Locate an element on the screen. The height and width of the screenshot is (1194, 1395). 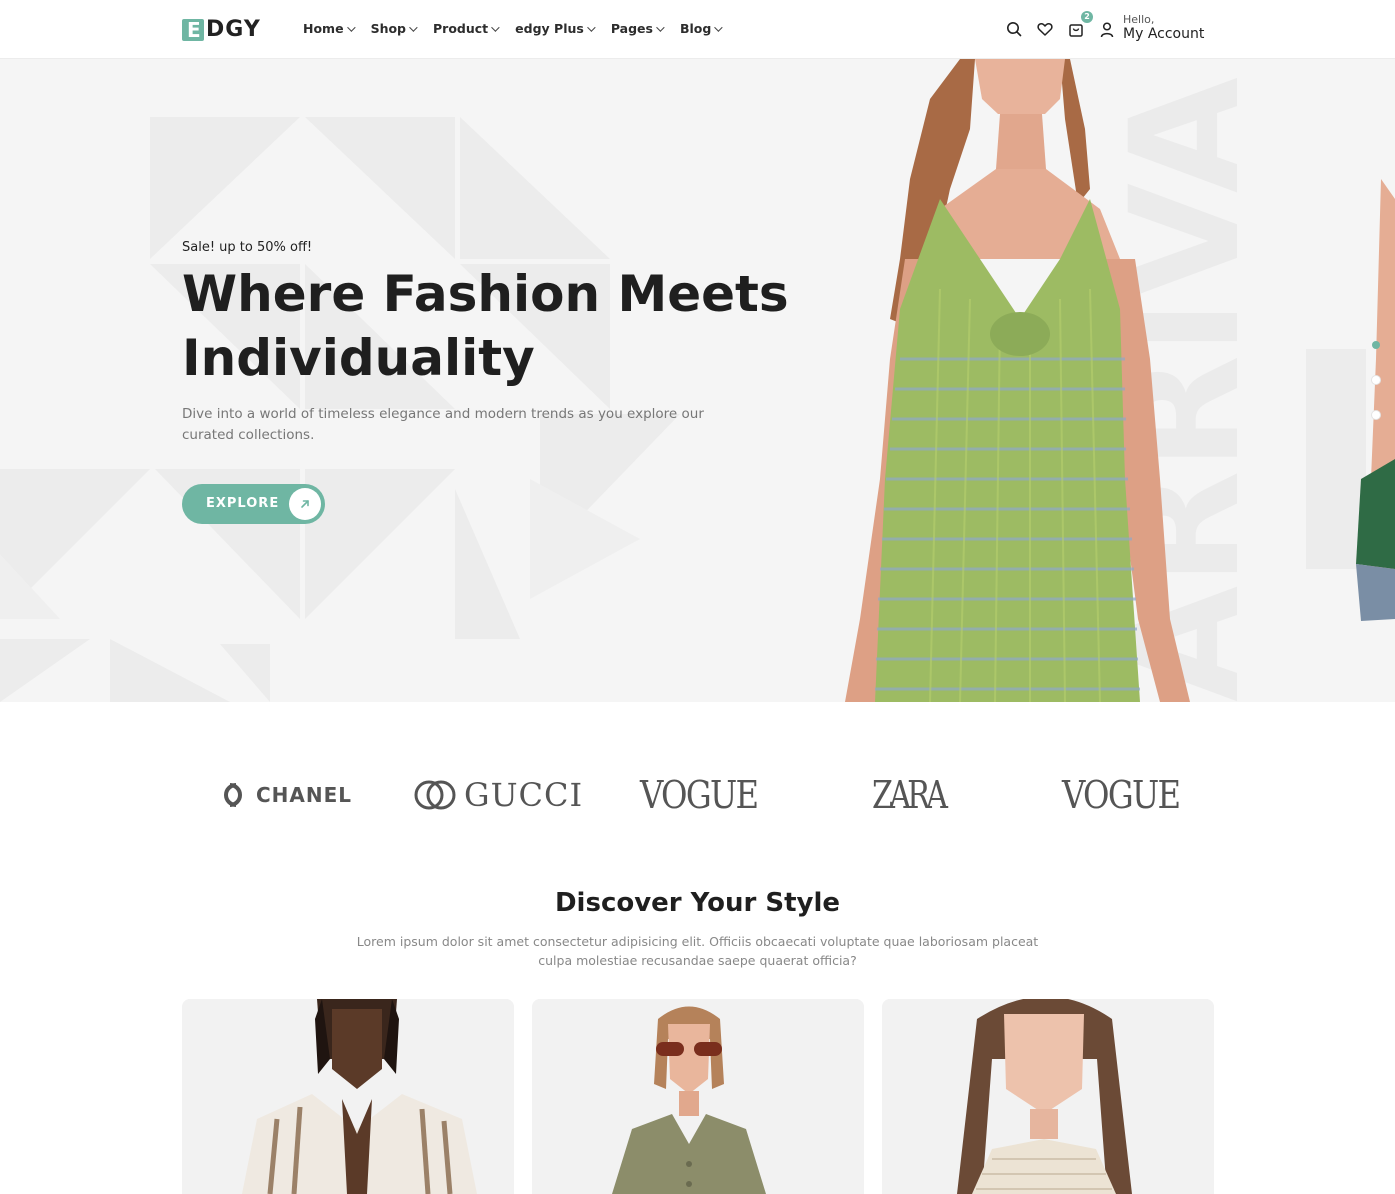
nav-item-edgy-plus: edgy Plus is located at coordinates (555, 29).